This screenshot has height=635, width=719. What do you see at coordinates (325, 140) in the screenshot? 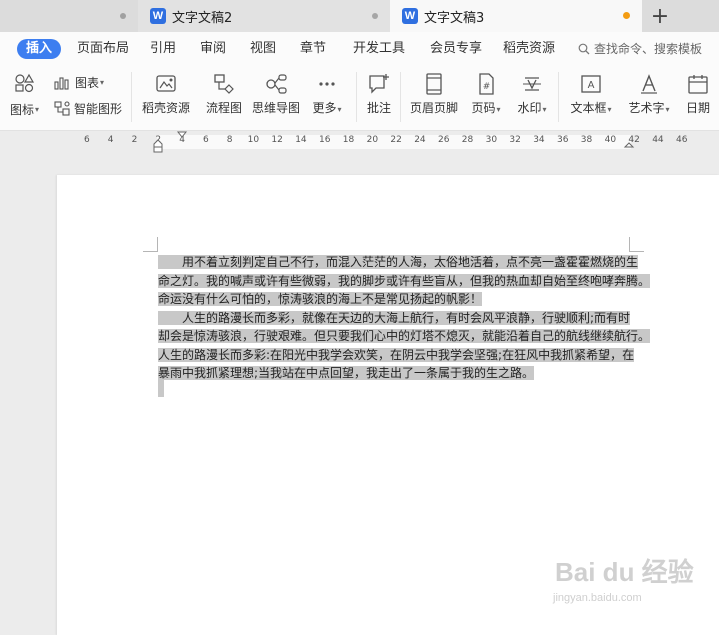
I see `ruler-number: 16` at bounding box center [325, 140].